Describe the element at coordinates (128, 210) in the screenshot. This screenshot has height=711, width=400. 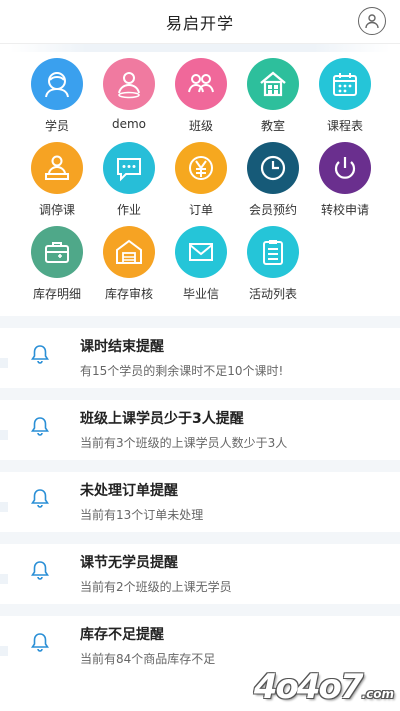
I see `menu-item-label: 作业` at that location.